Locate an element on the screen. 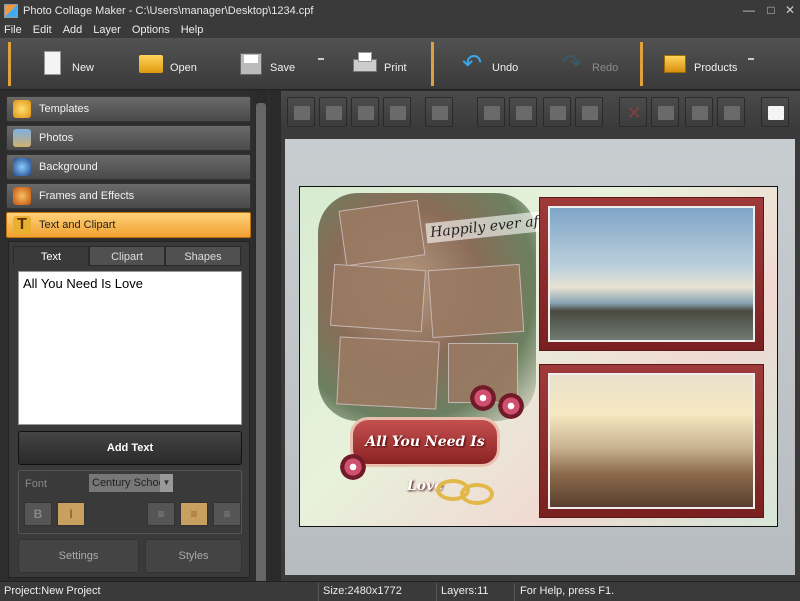 This screenshot has width=800, height=601. redo-label: Redo is located at coordinates (605, 68).